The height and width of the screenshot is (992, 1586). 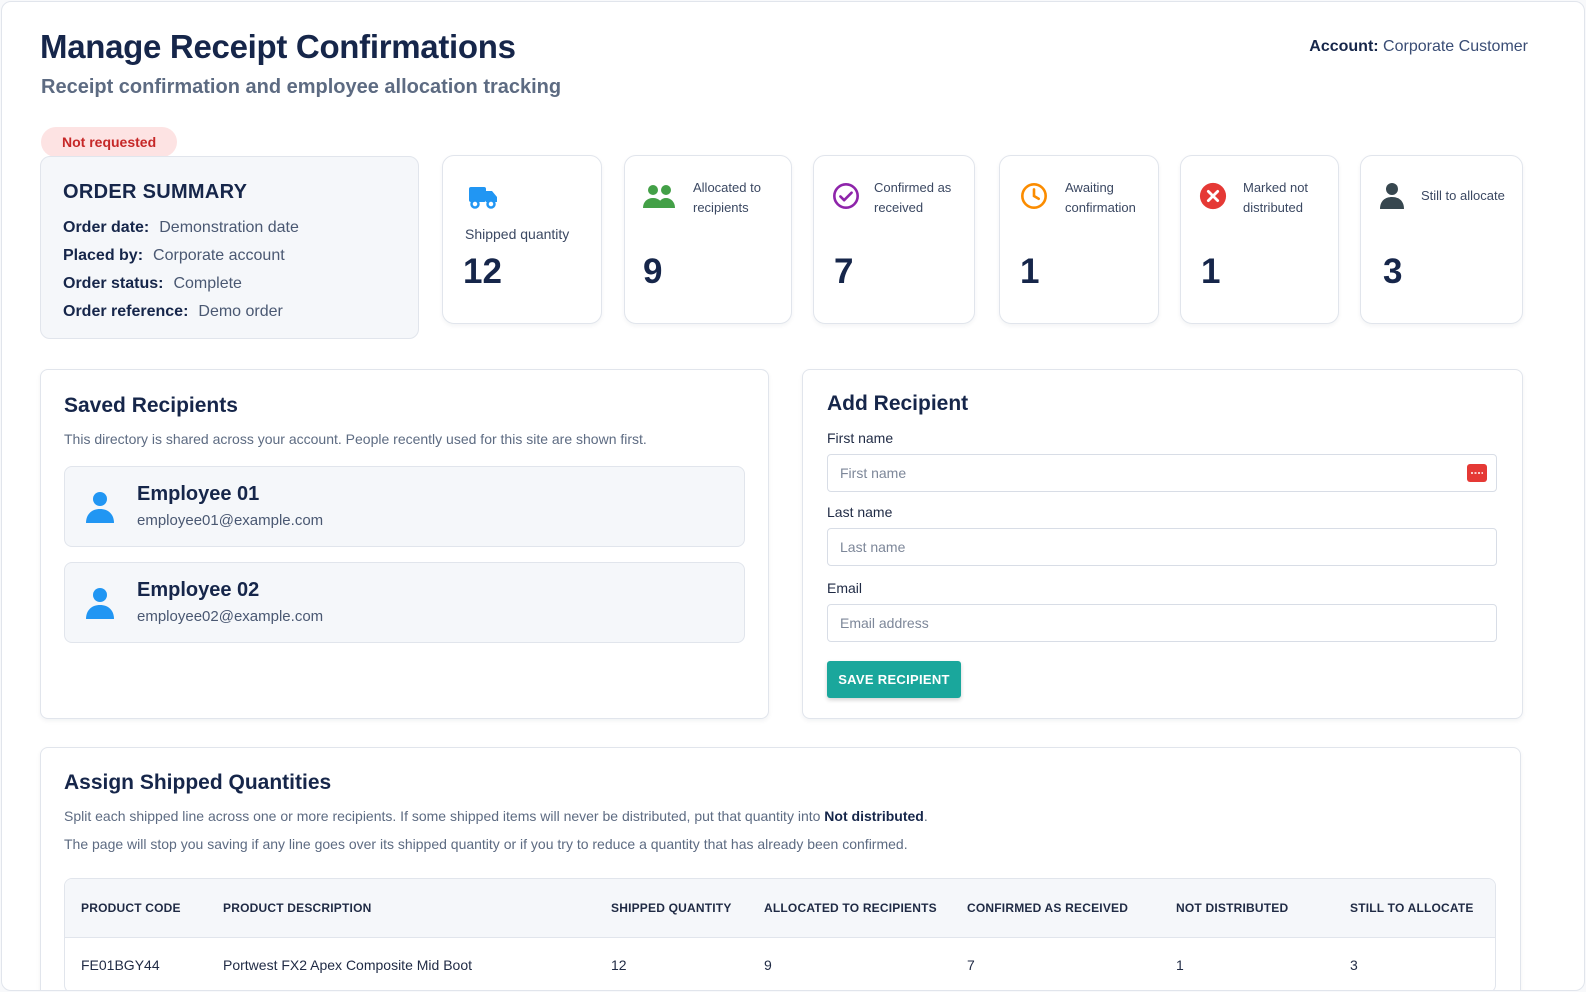 What do you see at coordinates (109, 142) in the screenshot?
I see `status-badge: Not requested` at bounding box center [109, 142].